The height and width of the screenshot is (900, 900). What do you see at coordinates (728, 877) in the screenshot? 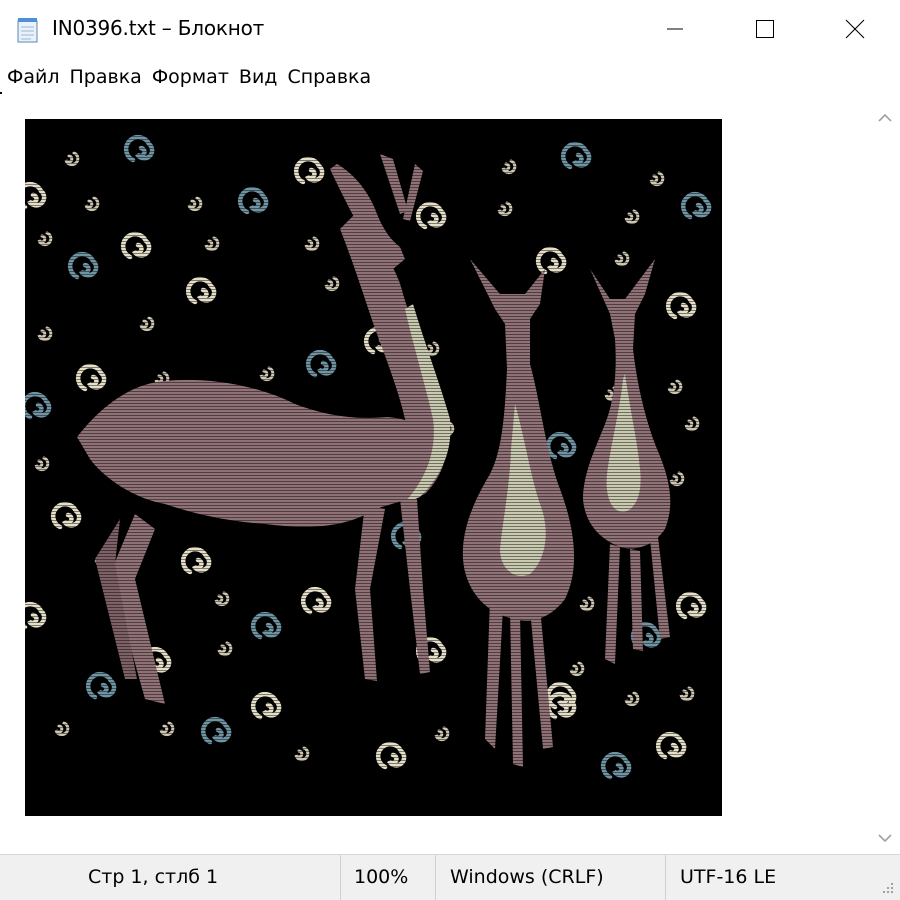
I see `status-encoding: UTF-16 LE` at bounding box center [728, 877].